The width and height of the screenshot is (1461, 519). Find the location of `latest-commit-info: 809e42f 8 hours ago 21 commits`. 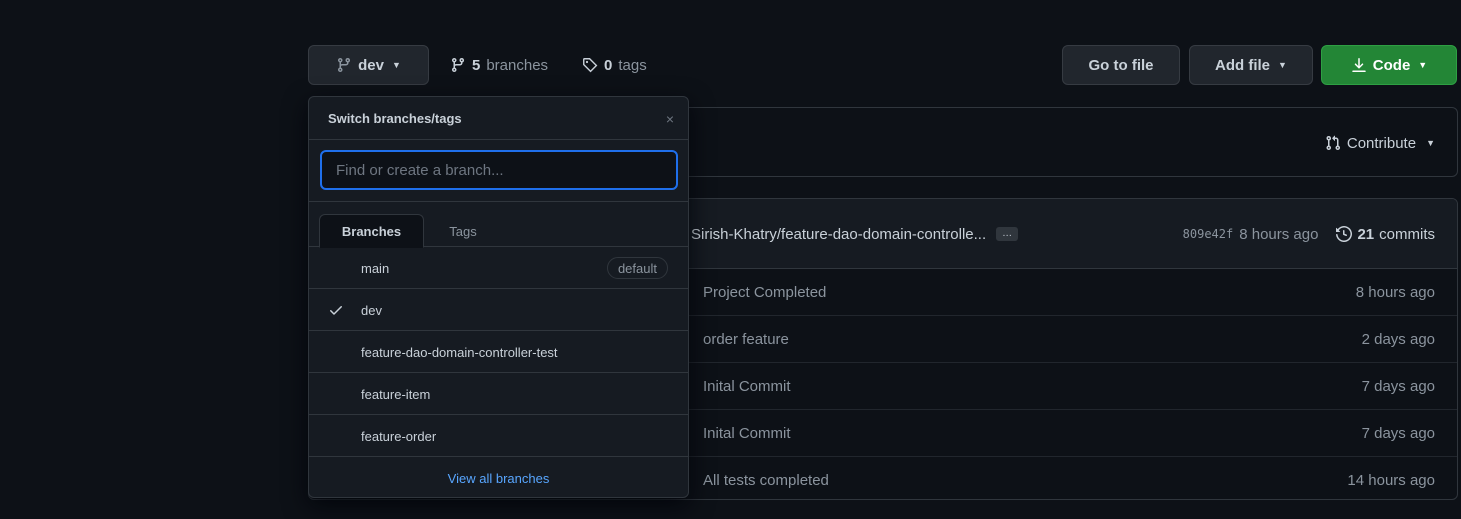

latest-commit-info: 809e42f 8 hours ago 21 commits is located at coordinates (1309, 234).